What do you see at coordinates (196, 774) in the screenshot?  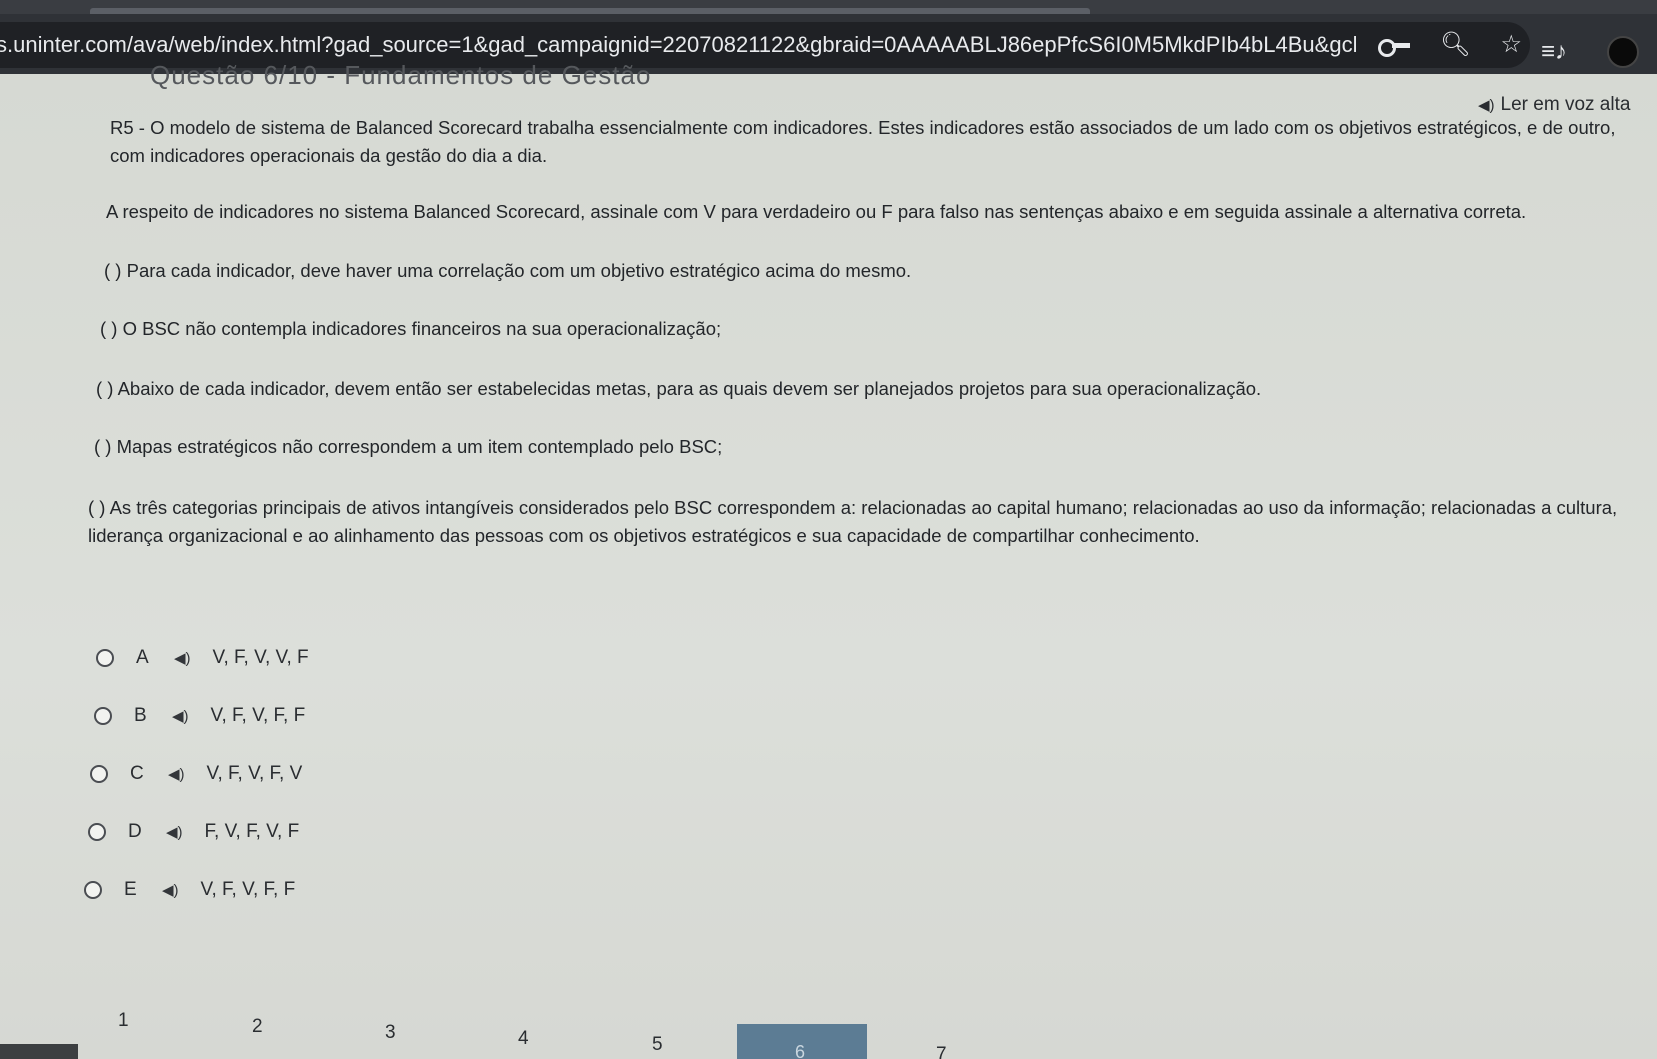 I see `option-c: C ◀) V, F, V, F, V` at bounding box center [196, 774].